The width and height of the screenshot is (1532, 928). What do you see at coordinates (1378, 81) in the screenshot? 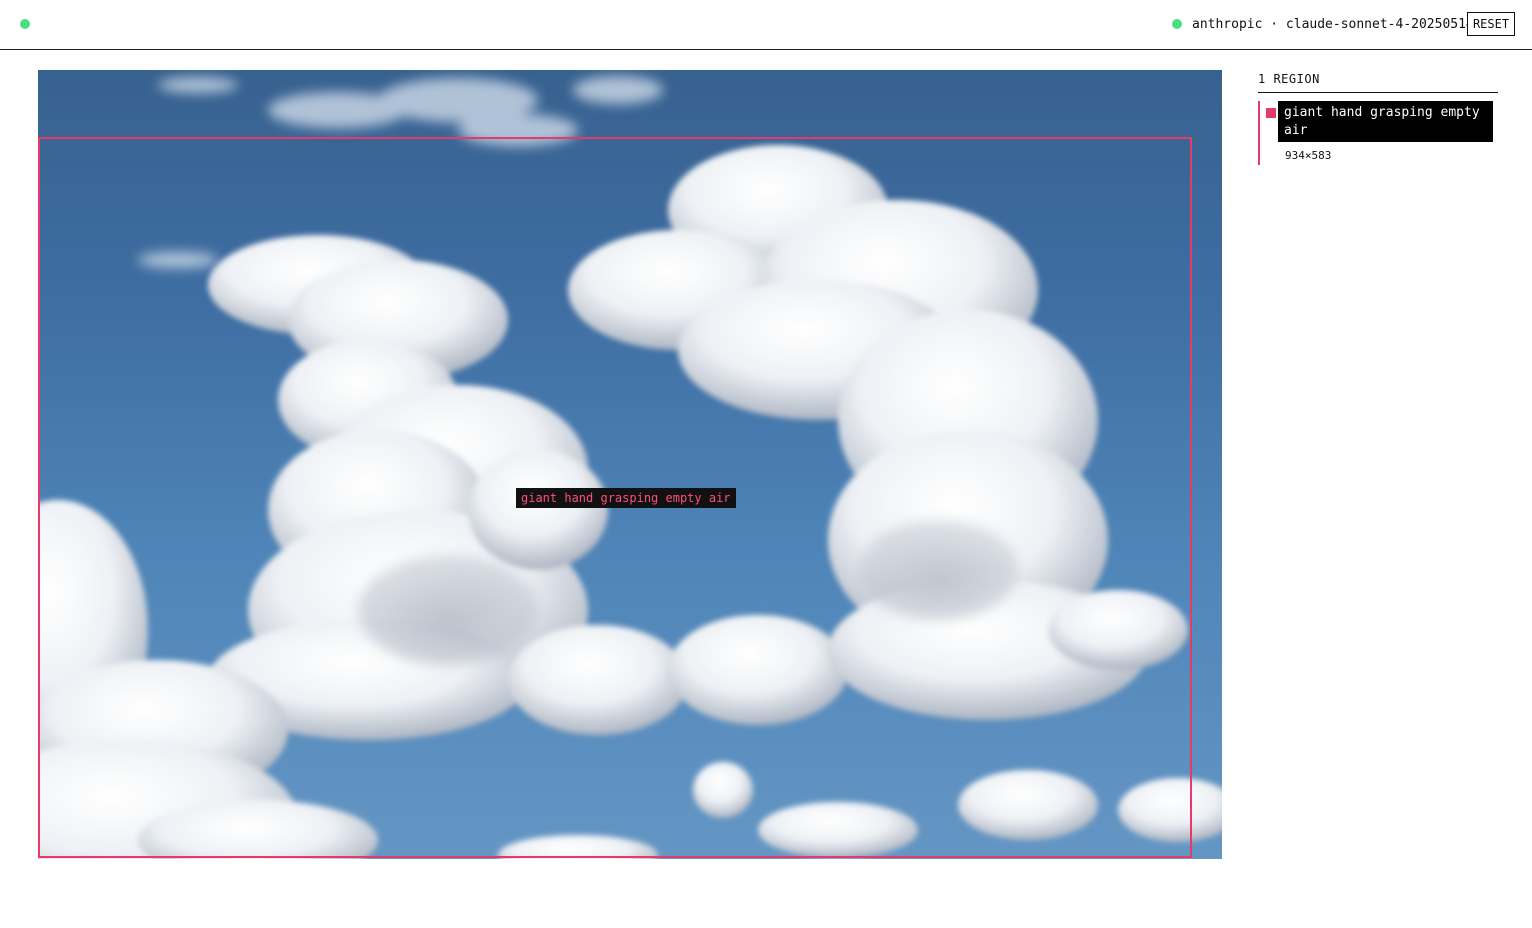
I see `regions-count-header: 1 REGION` at bounding box center [1378, 81].